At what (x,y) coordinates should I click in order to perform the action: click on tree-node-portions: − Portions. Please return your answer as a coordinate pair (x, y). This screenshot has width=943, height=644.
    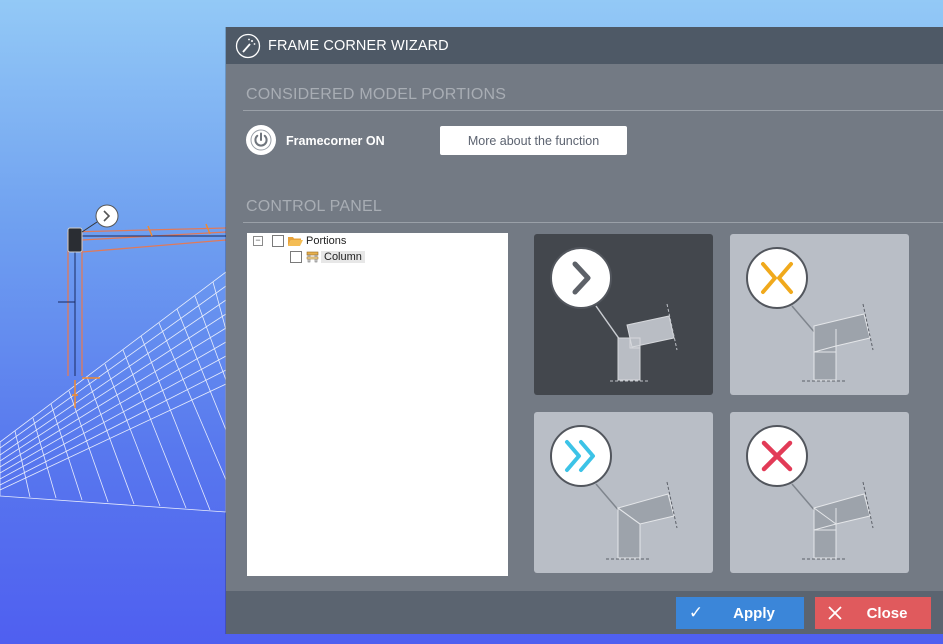
    Looking at the image, I should click on (301, 241).